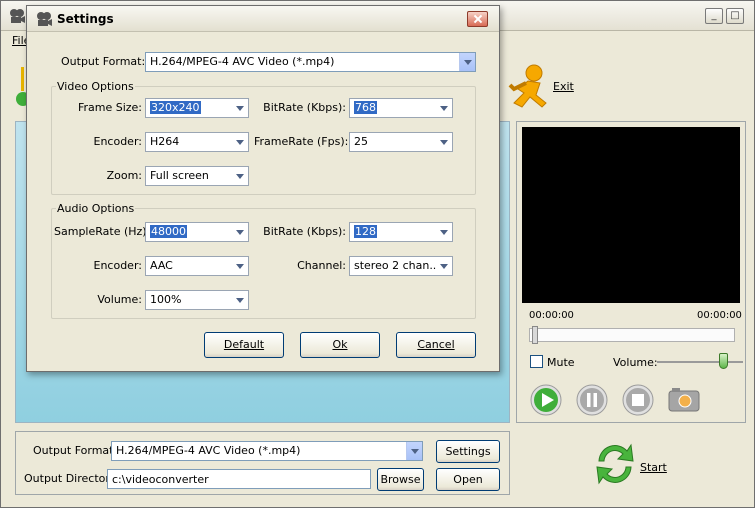 The width and height of the screenshot is (755, 508). Describe the element at coordinates (546, 400) in the screenshot. I see `play-icon` at that location.